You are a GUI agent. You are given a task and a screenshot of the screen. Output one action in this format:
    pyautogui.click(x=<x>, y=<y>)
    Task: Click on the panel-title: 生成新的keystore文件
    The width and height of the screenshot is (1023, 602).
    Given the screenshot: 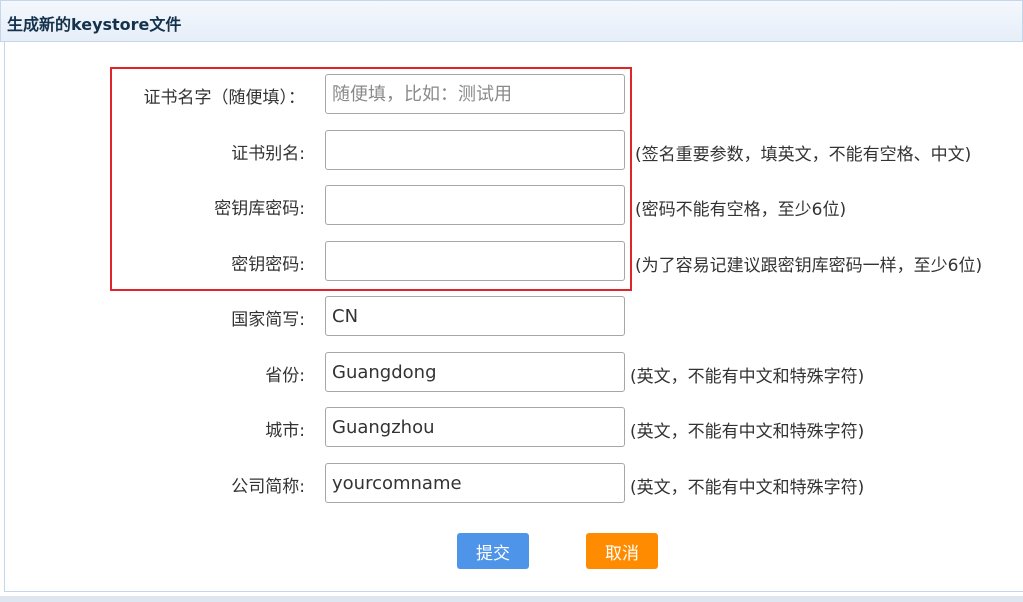 What is the action you would take?
    pyautogui.click(x=94, y=24)
    